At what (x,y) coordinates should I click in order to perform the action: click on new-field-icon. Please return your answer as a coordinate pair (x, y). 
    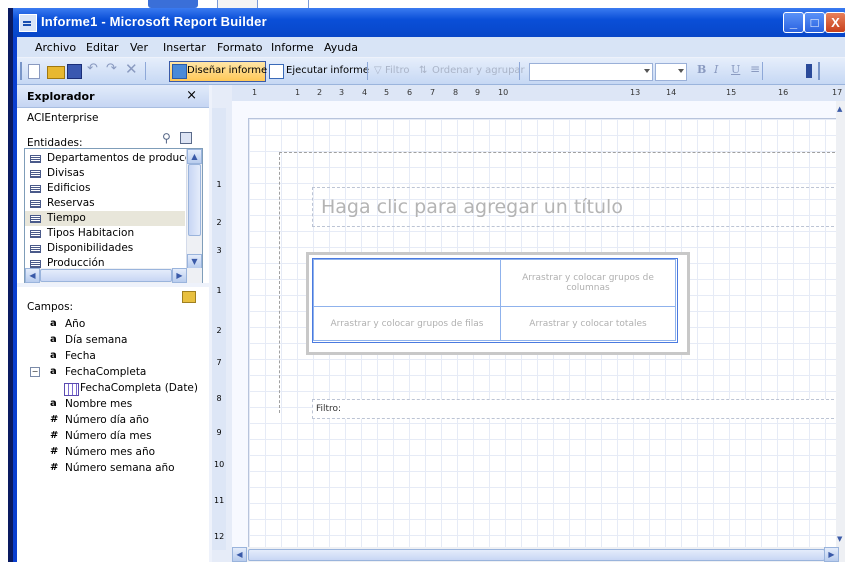
    Looking at the image, I should click on (189, 297).